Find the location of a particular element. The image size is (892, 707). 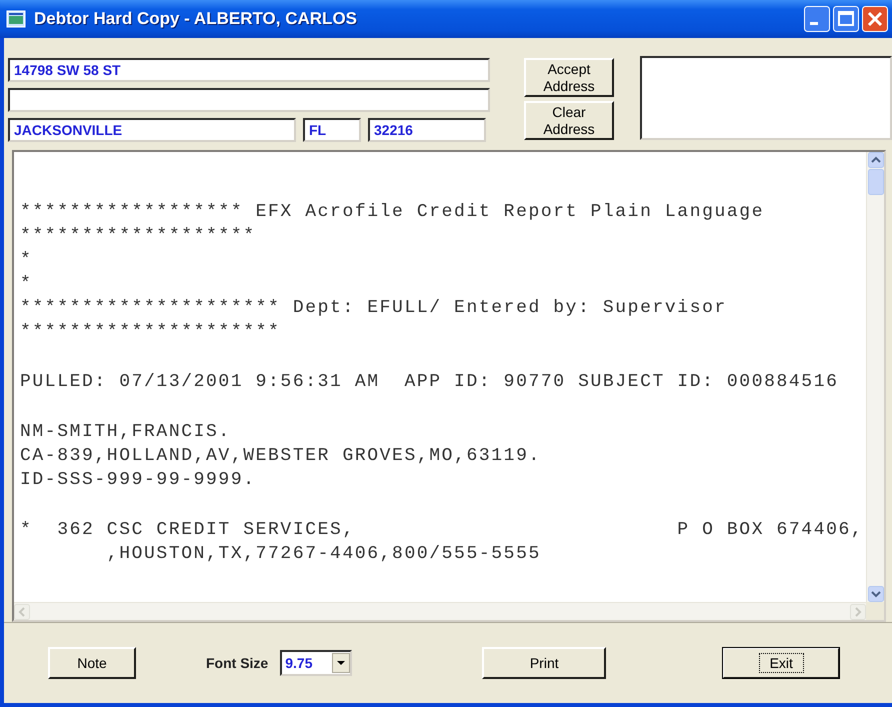

state-field: FL is located at coordinates (332, 130).